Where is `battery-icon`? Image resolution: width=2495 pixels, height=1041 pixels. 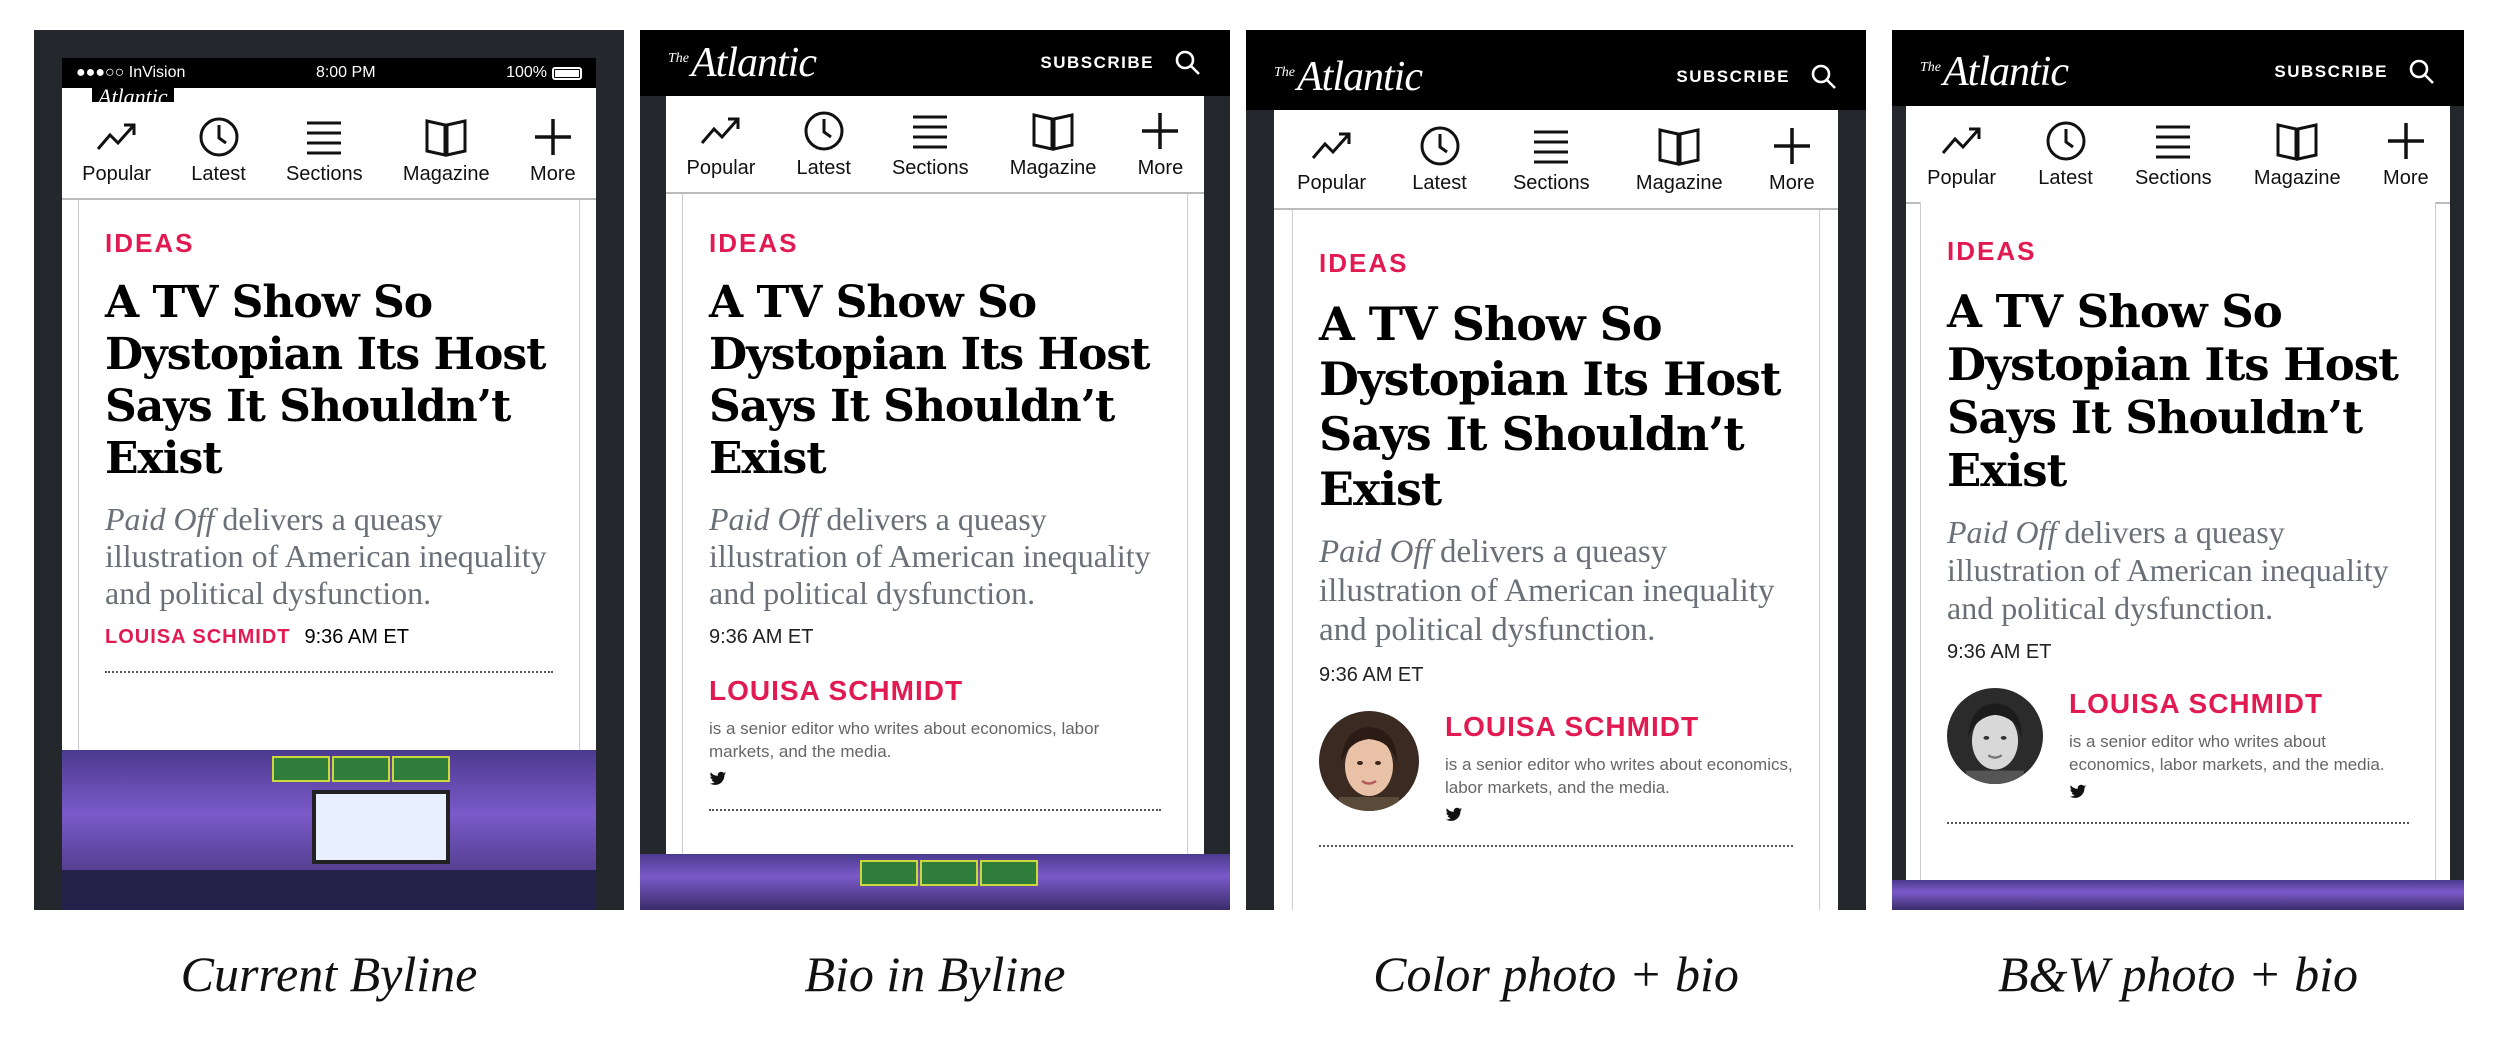 battery-icon is located at coordinates (566, 73).